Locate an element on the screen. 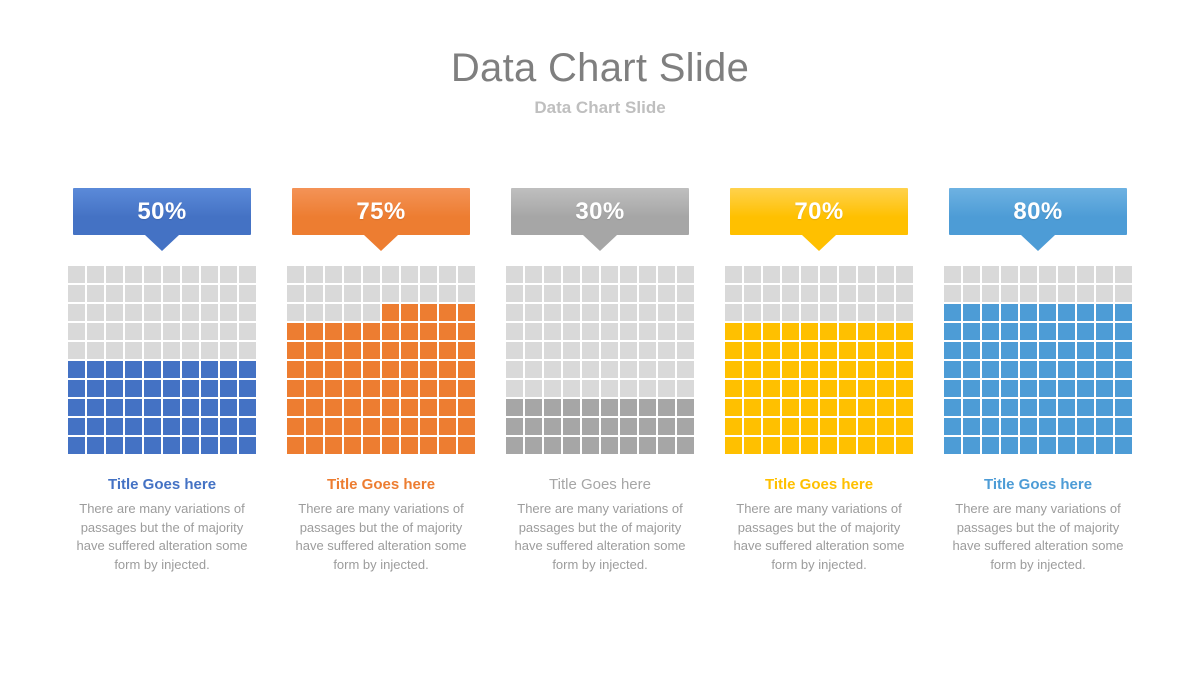 The height and width of the screenshot is (680, 1200). banner-body: 75% is located at coordinates (381, 211).